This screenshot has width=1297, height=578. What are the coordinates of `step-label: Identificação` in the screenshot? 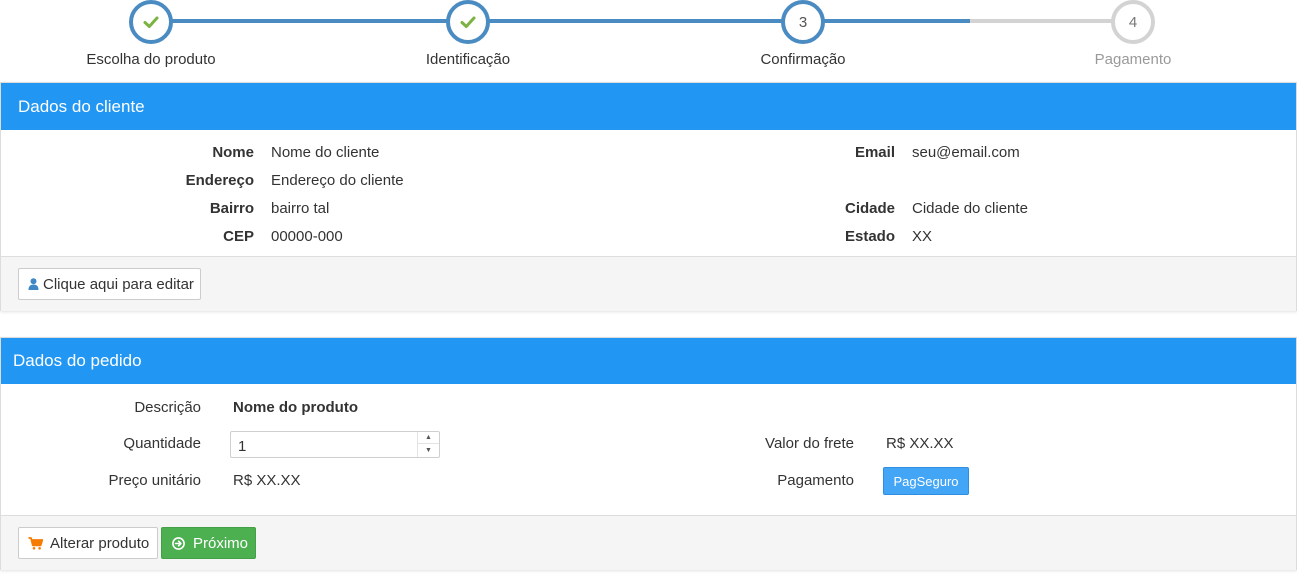 It's located at (468, 59).